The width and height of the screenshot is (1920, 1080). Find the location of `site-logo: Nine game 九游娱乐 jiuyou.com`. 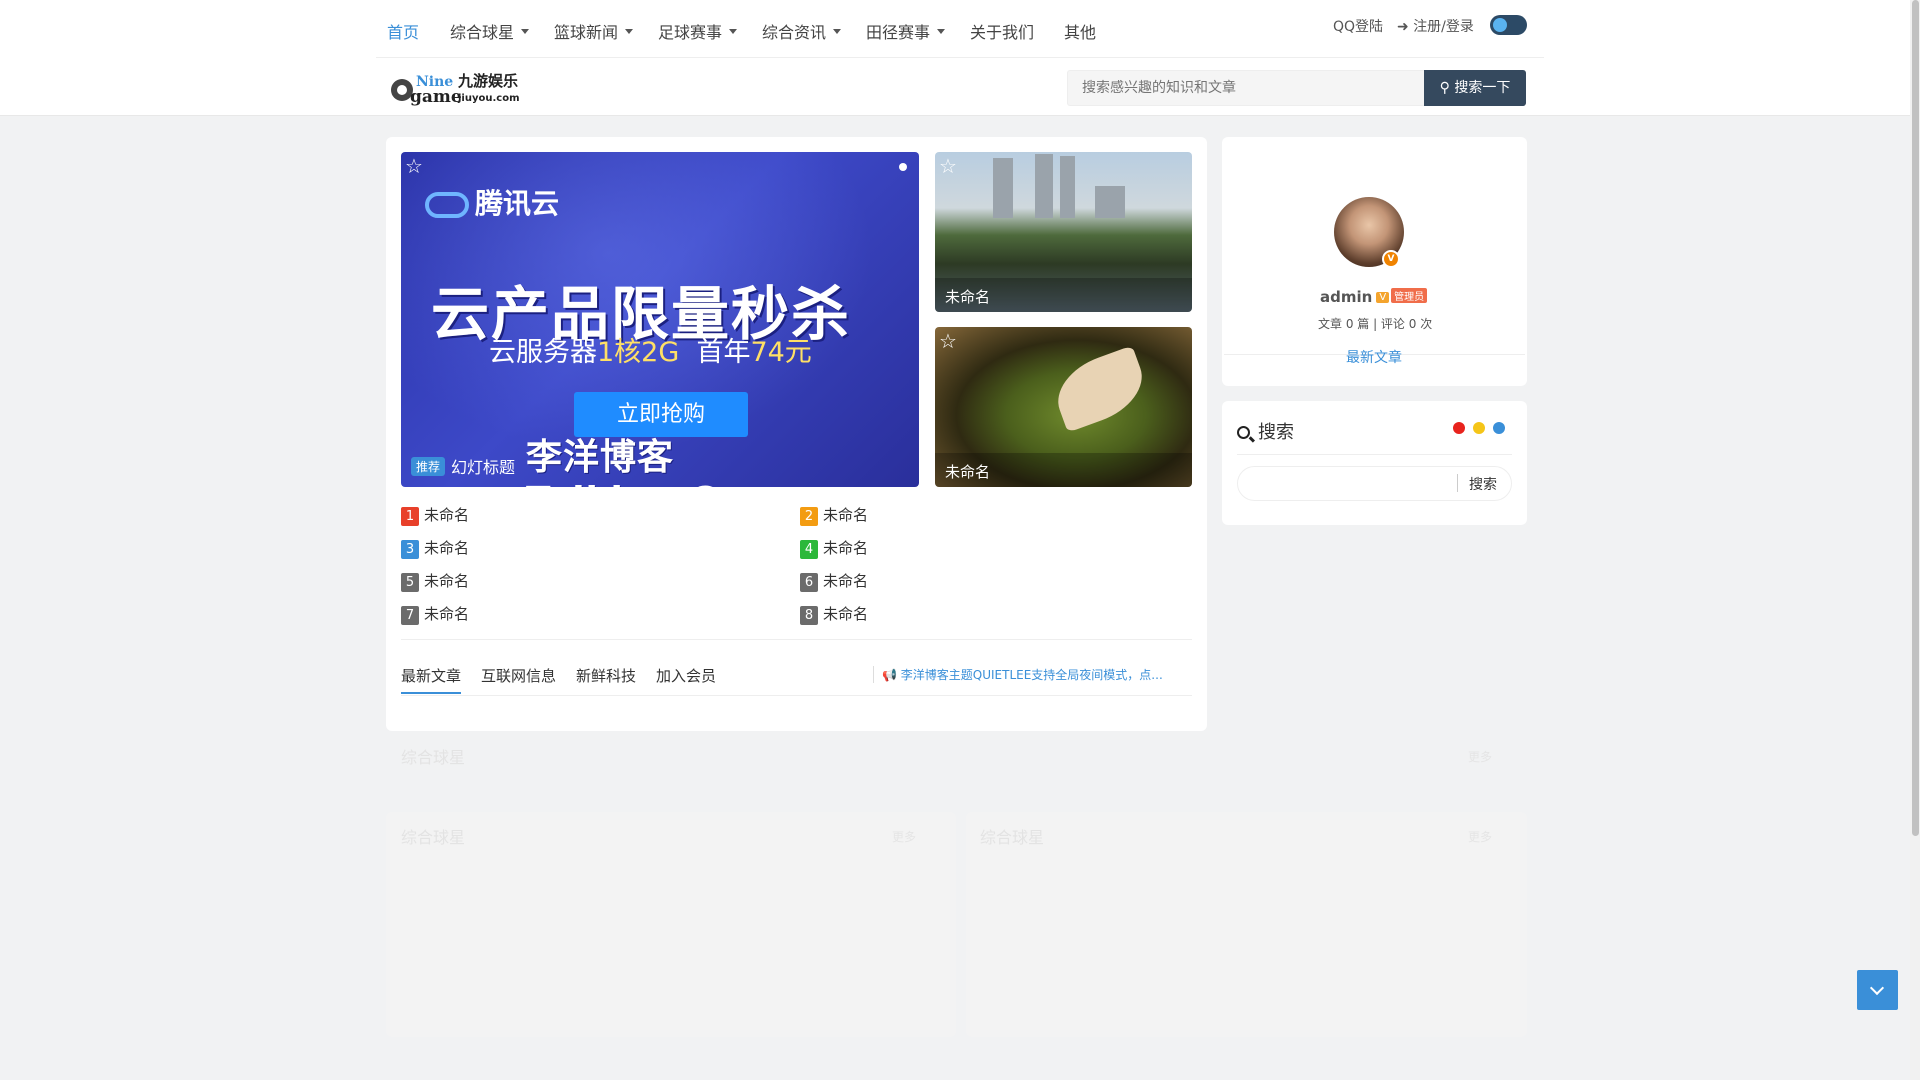

site-logo: Nine game 九游娱乐 jiuyou.com is located at coordinates (456, 88).